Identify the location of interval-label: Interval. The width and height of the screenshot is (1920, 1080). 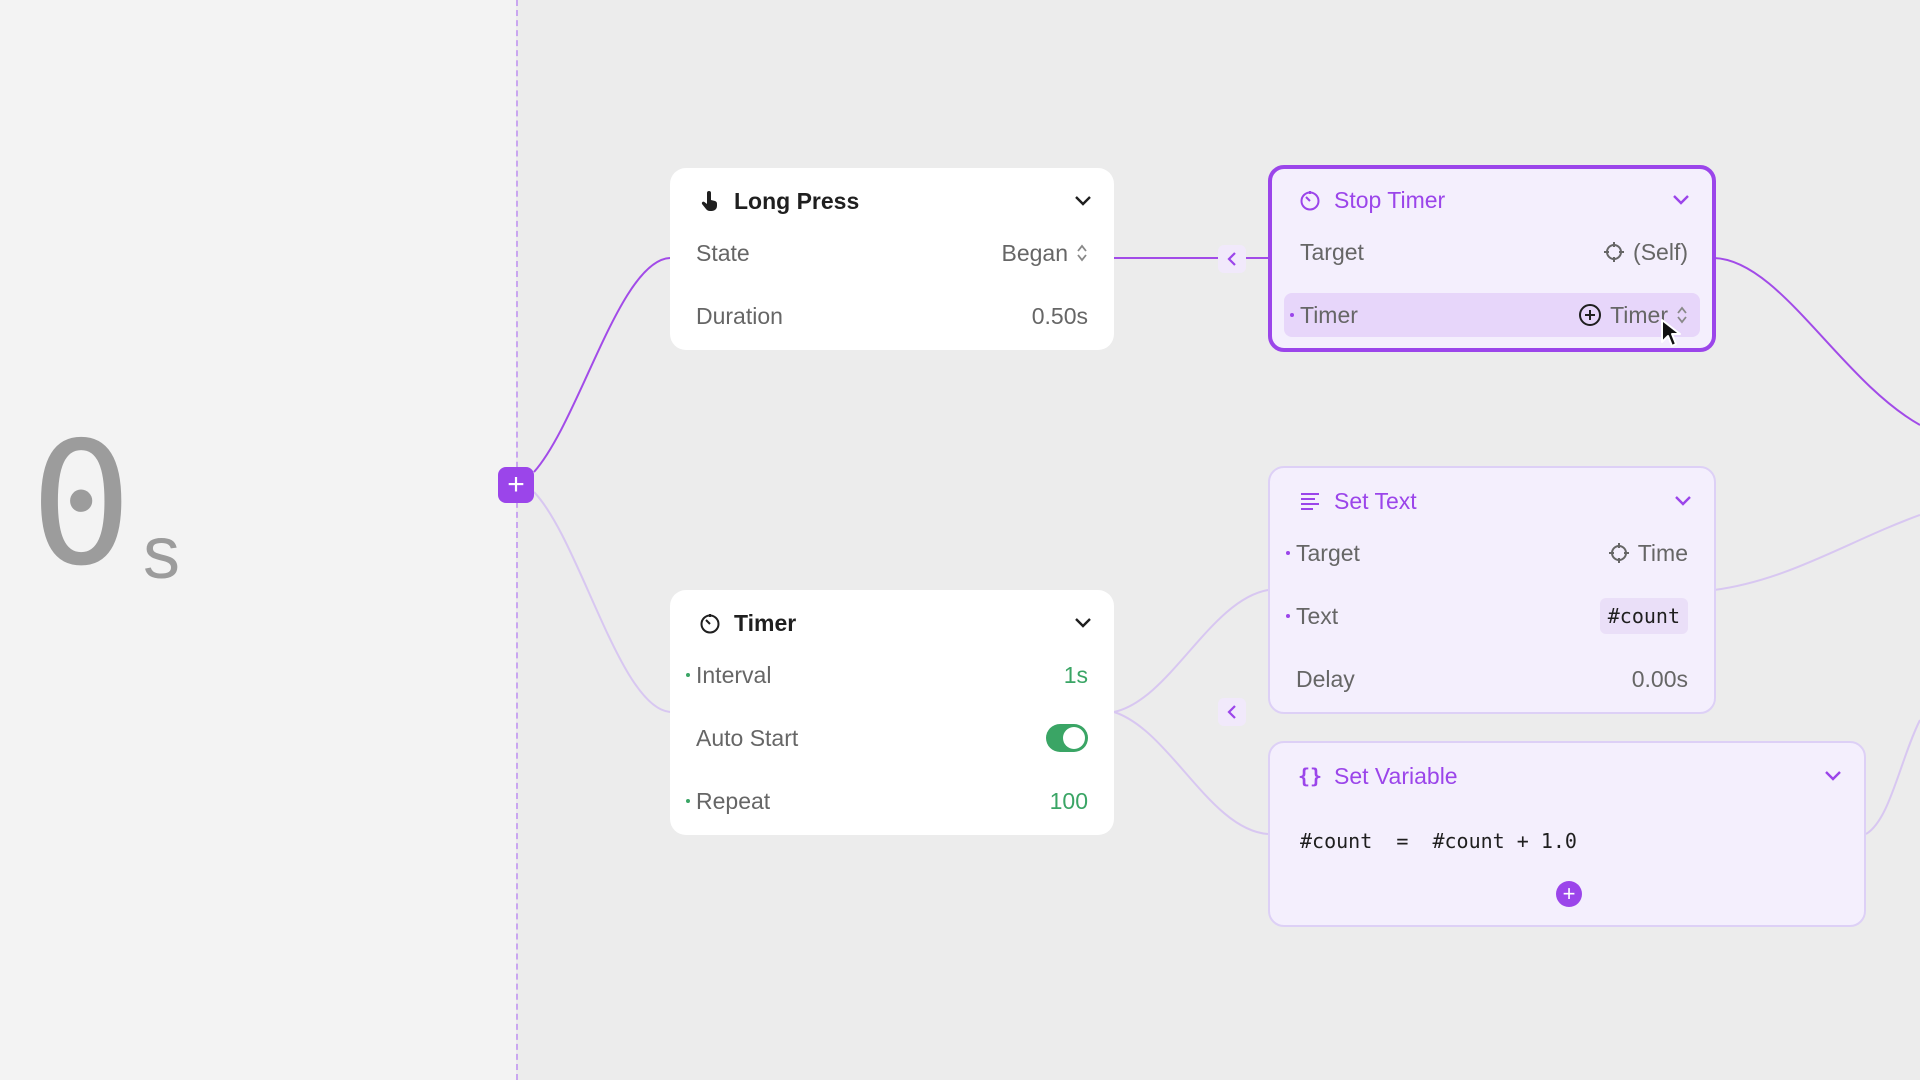
(734, 674).